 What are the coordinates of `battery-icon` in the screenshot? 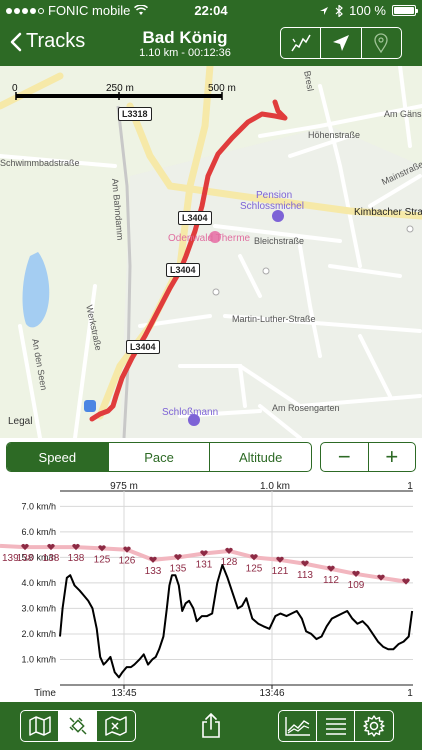 It's located at (405, 10).